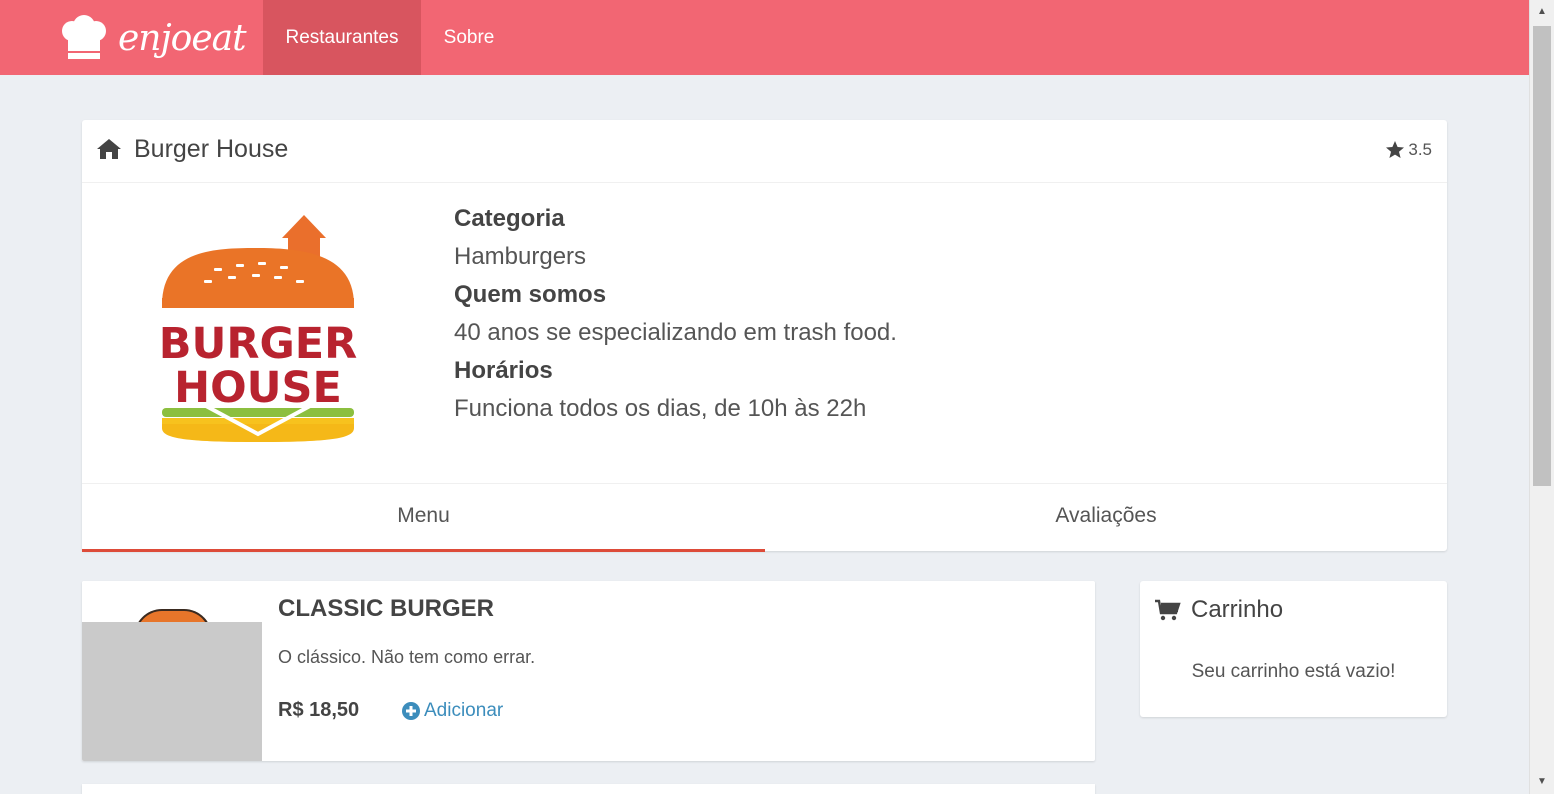 This screenshot has width=1554, height=794. Describe the element at coordinates (764, 151) in the screenshot. I see `restaurant-header: Burger House 3.5` at that location.